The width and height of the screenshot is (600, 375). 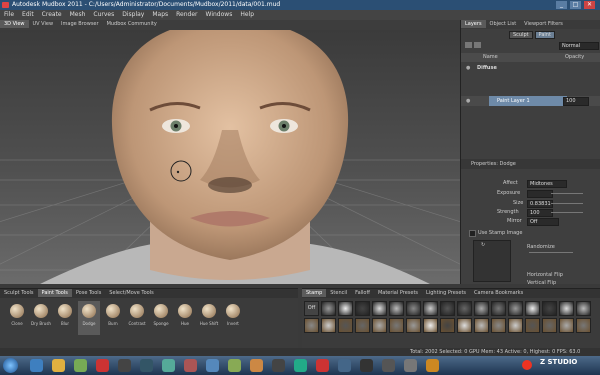 I want to click on menu-render: Render, so click(x=186, y=14).